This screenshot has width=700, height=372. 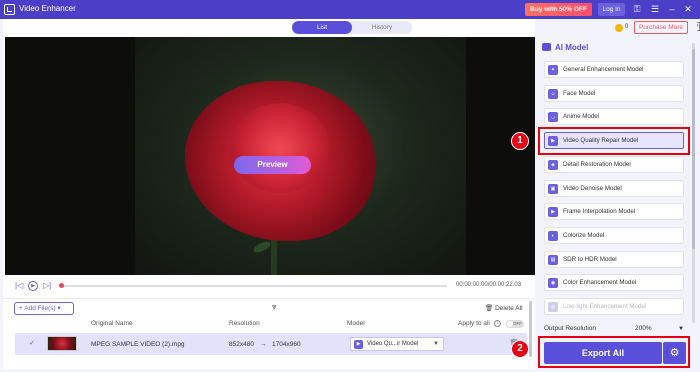 I want to click on ai-model-title: AI Model, so click(x=572, y=47).